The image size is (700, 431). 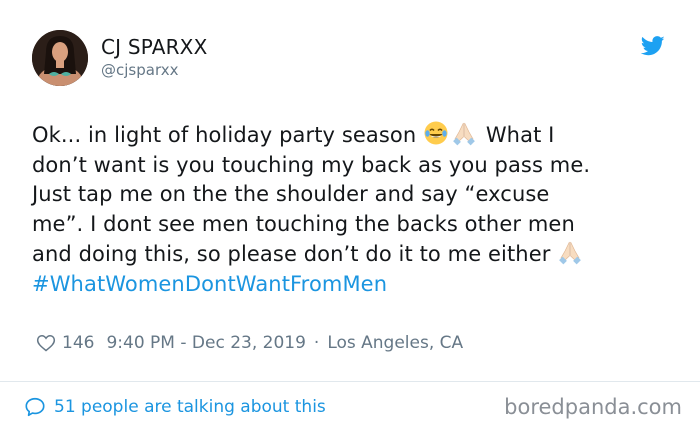 I want to click on display-name: CJ SPARXX, so click(x=154, y=47).